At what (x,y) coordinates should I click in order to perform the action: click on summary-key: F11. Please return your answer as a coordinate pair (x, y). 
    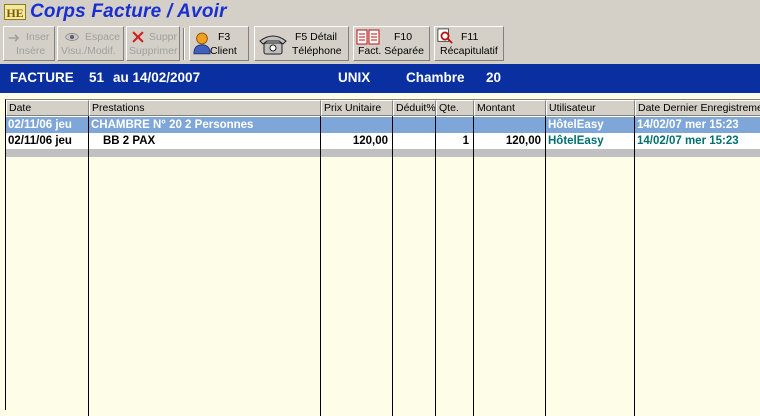
    Looking at the image, I should click on (470, 37).